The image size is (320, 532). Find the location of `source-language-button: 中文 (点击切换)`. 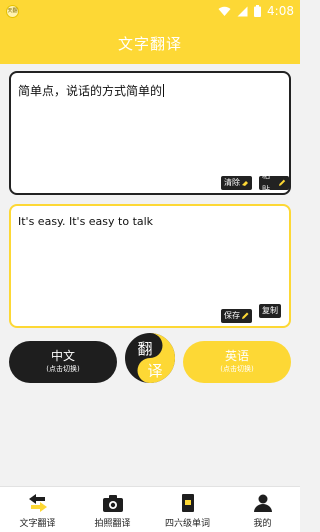

source-language-button: 中文 (点击切换) is located at coordinates (63, 362).